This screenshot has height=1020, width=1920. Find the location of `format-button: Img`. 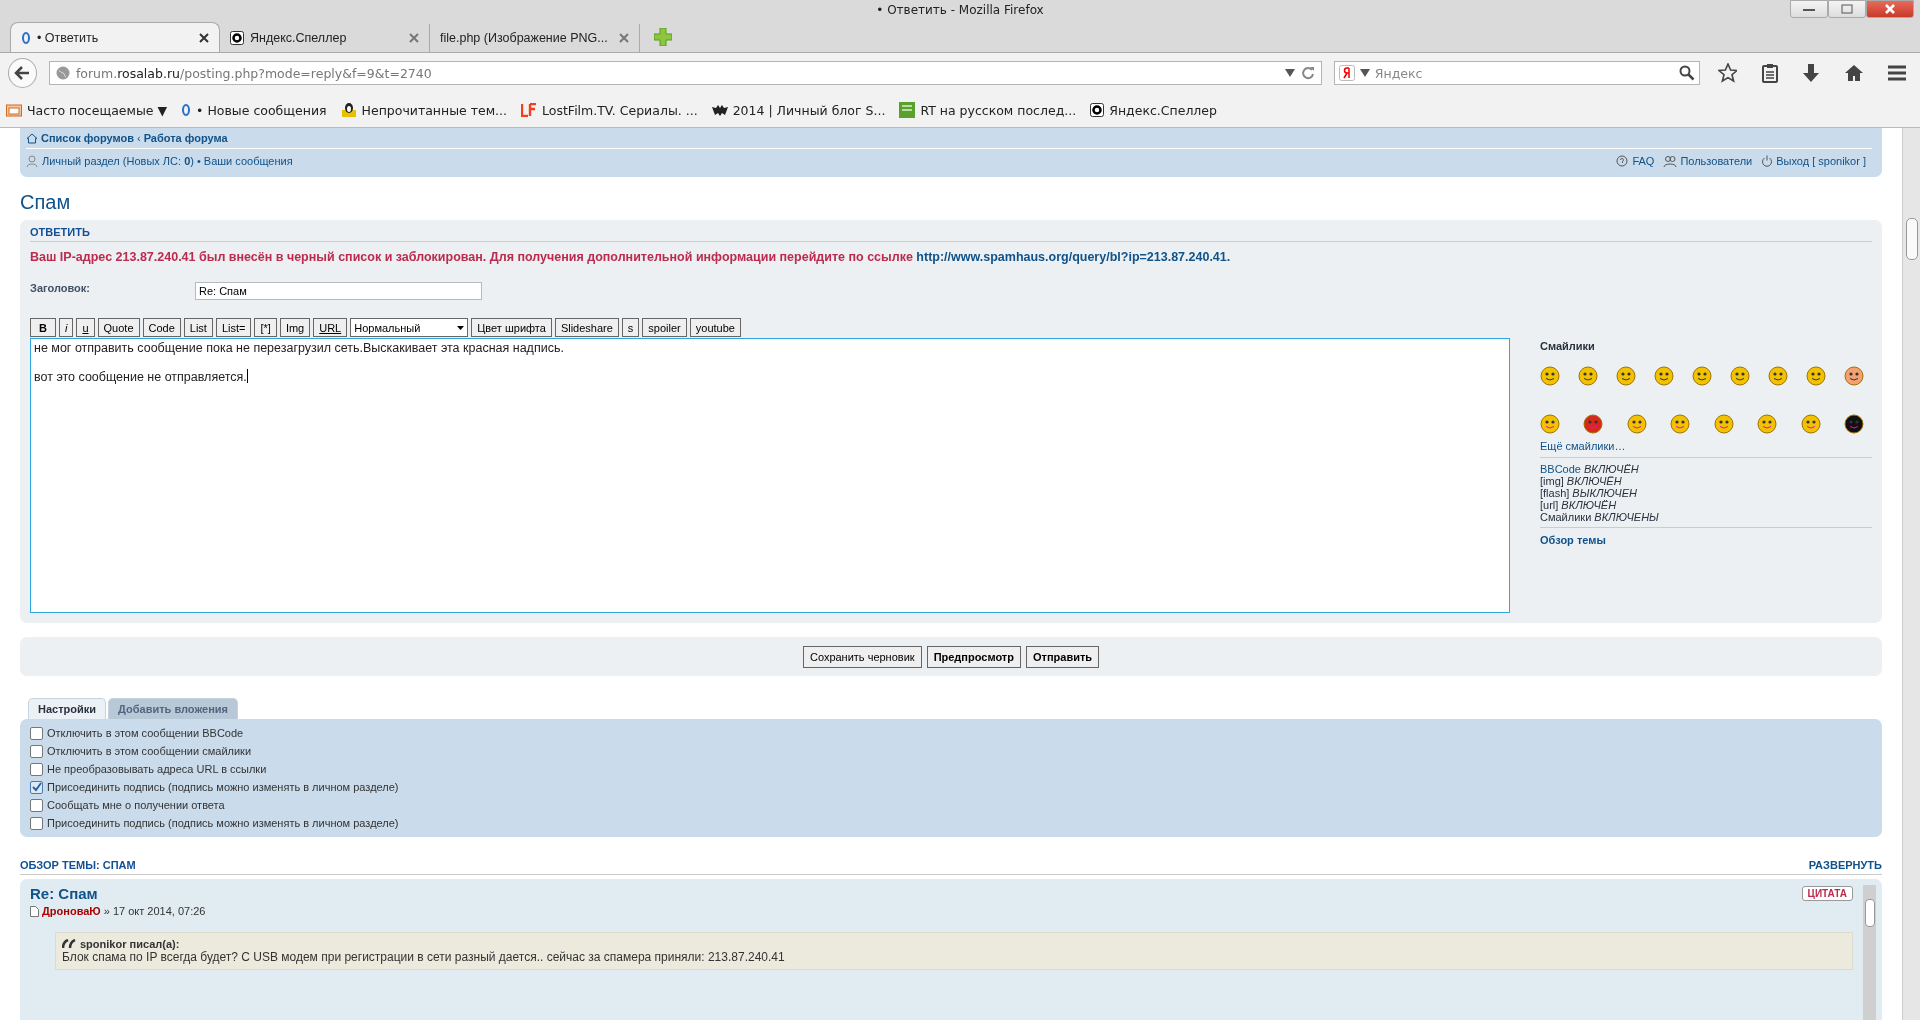

format-button: Img is located at coordinates (295, 327).